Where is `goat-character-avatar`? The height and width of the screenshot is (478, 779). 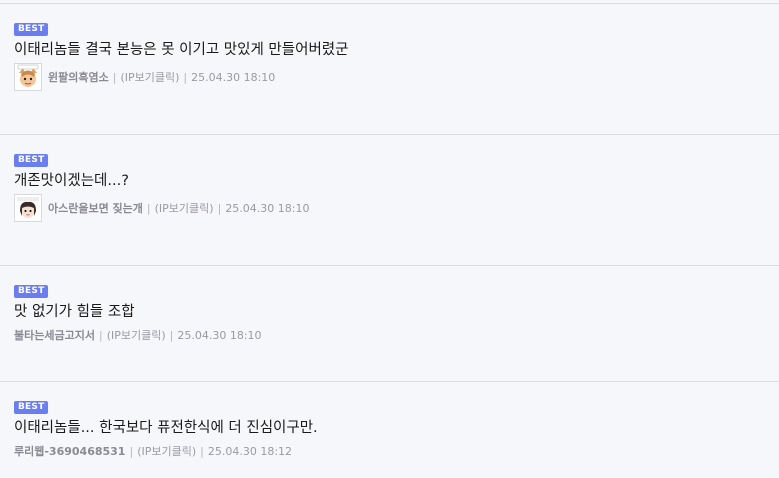 goat-character-avatar is located at coordinates (28, 77).